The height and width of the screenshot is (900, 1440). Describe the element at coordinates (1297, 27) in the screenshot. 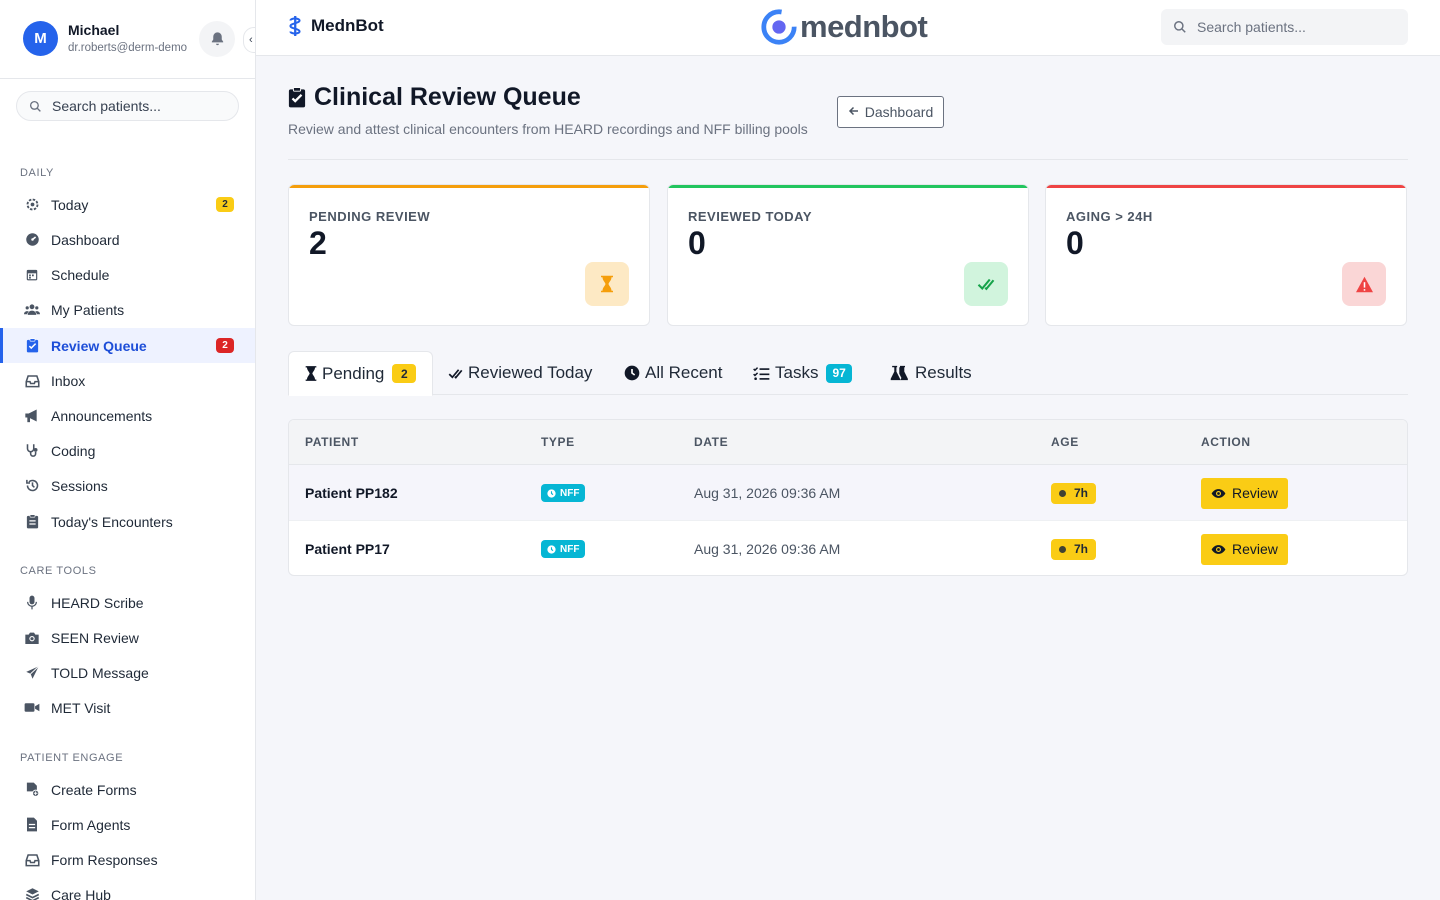

I see `topbar-search-input` at that location.